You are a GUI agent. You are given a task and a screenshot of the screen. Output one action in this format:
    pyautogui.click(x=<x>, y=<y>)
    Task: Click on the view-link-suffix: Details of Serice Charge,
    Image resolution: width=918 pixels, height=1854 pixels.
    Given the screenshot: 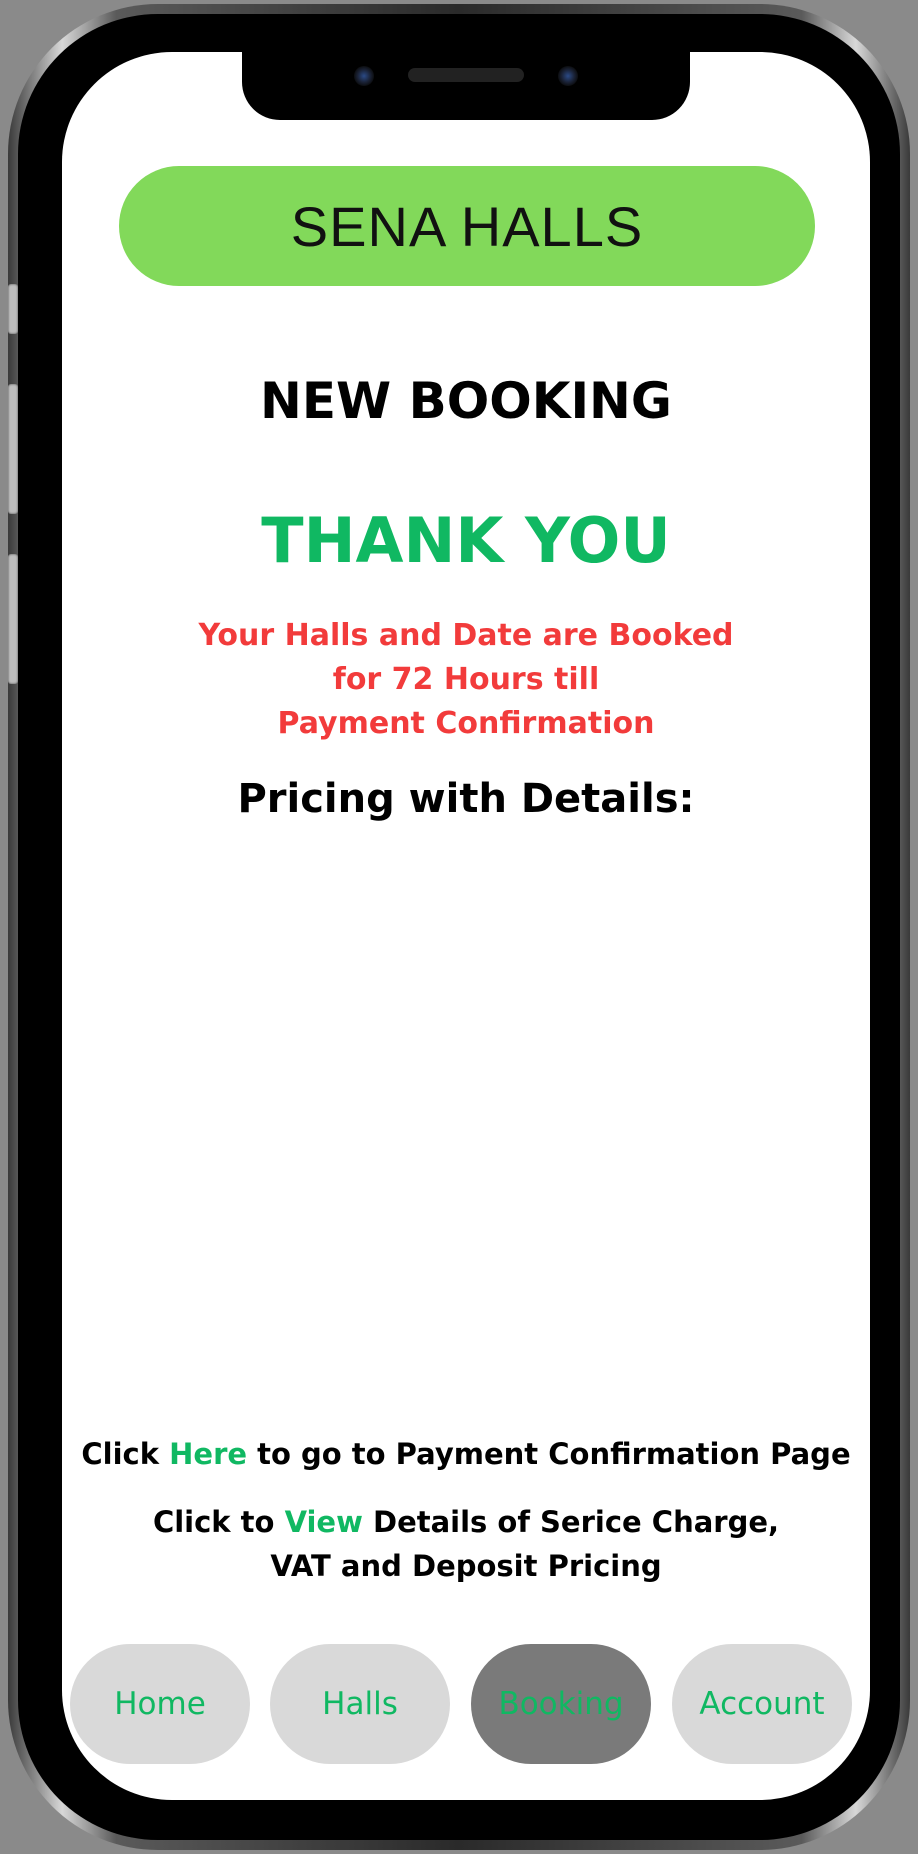 What is the action you would take?
    pyautogui.click(x=571, y=1522)
    